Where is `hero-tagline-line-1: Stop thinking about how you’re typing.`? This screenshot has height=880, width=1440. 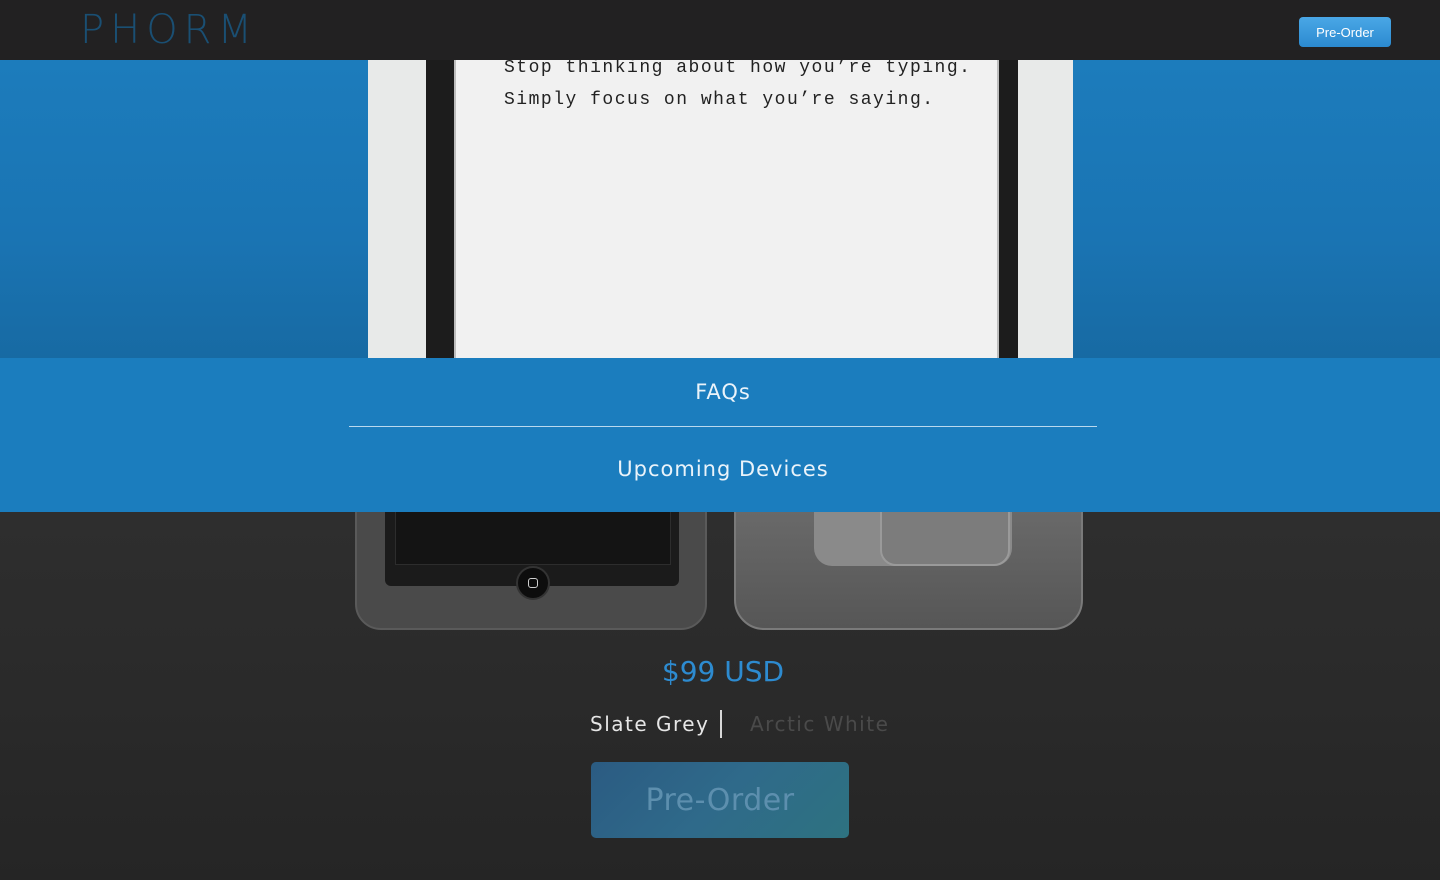 hero-tagline-line-1: Stop thinking about how you’re typing. is located at coordinates (738, 68).